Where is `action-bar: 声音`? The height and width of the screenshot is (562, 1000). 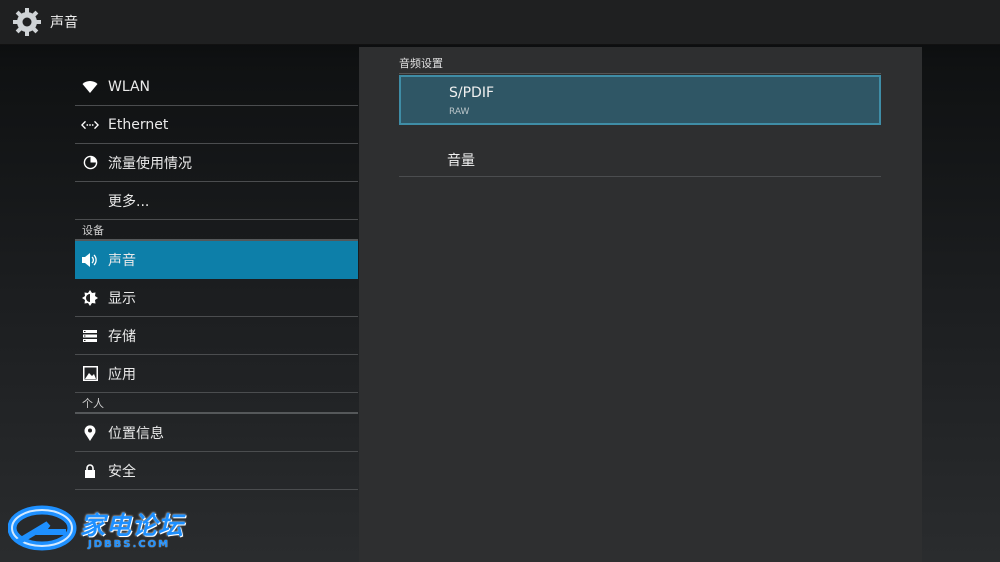 action-bar: 声音 is located at coordinates (500, 22).